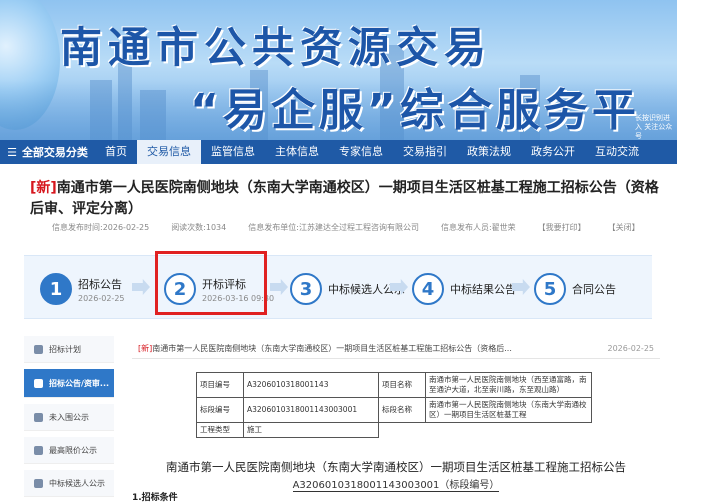 The height and width of the screenshot is (503, 703). What do you see at coordinates (233, 152) in the screenshot?
I see `nav-item-supervision: 监管信息` at bounding box center [233, 152].